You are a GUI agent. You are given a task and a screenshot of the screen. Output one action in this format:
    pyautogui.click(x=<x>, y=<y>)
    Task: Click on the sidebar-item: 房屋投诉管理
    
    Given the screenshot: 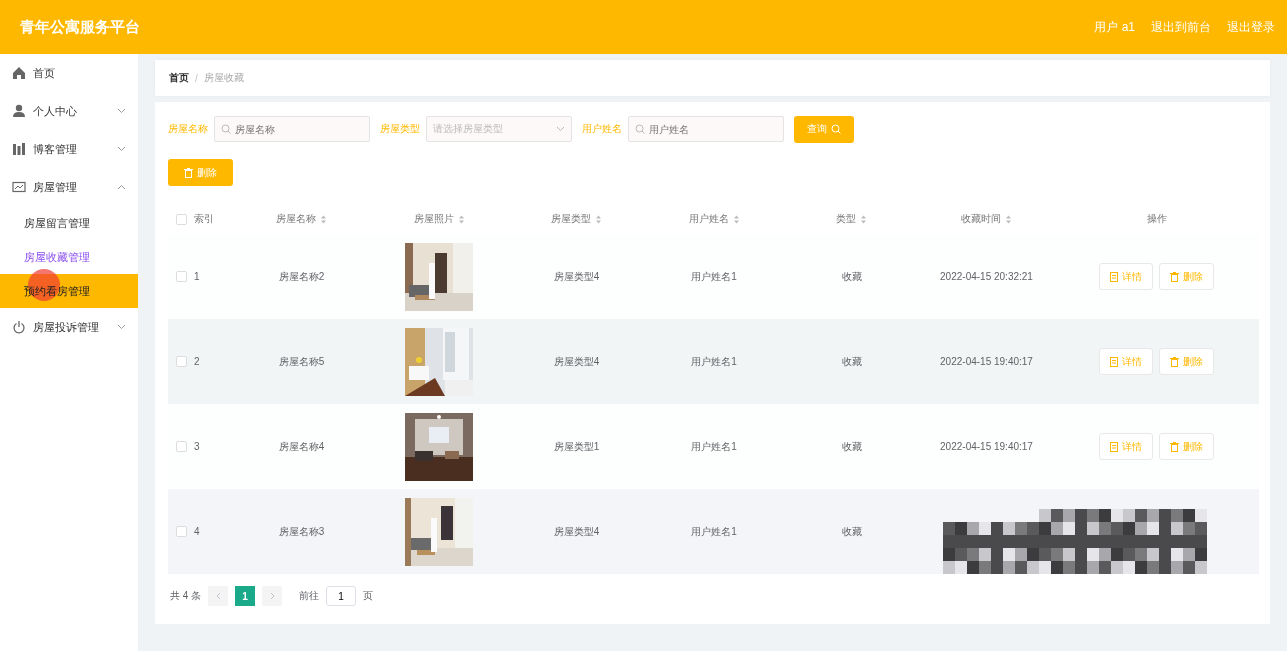 What is the action you would take?
    pyautogui.click(x=69, y=327)
    